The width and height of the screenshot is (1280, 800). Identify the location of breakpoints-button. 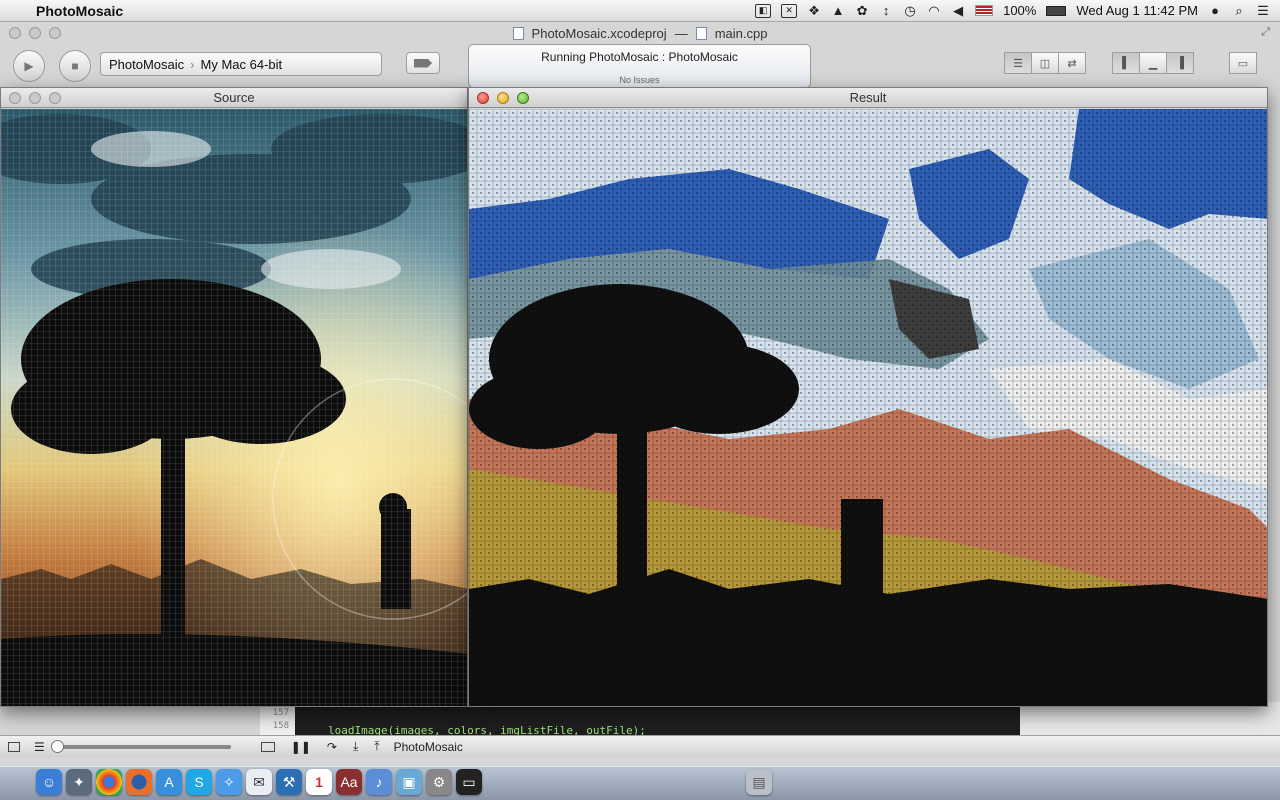
(423, 63).